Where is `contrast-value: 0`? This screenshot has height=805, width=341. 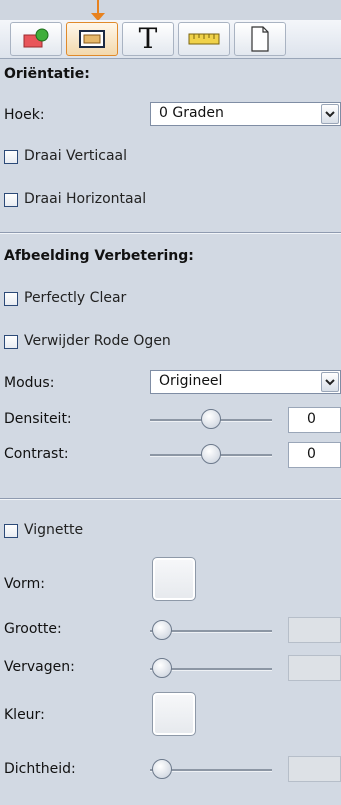 contrast-value: 0 is located at coordinates (311, 454).